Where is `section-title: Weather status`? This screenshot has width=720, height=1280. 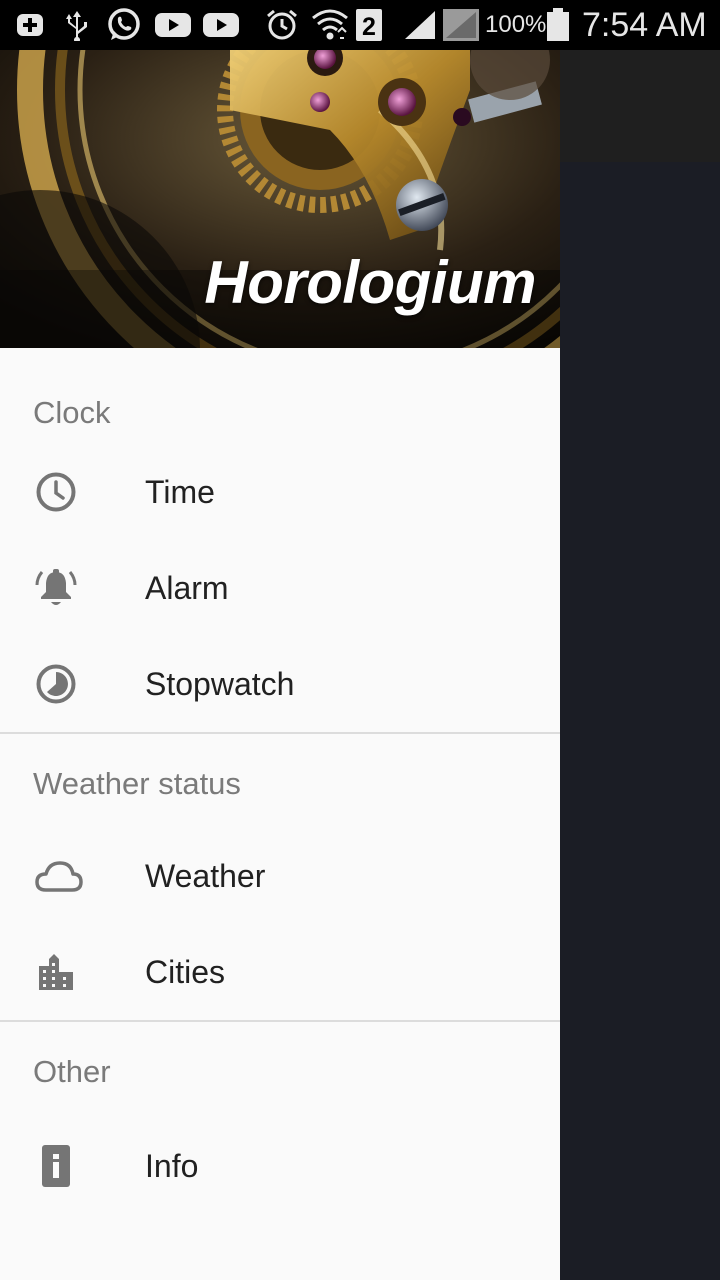 section-title: Weather status is located at coordinates (137, 783).